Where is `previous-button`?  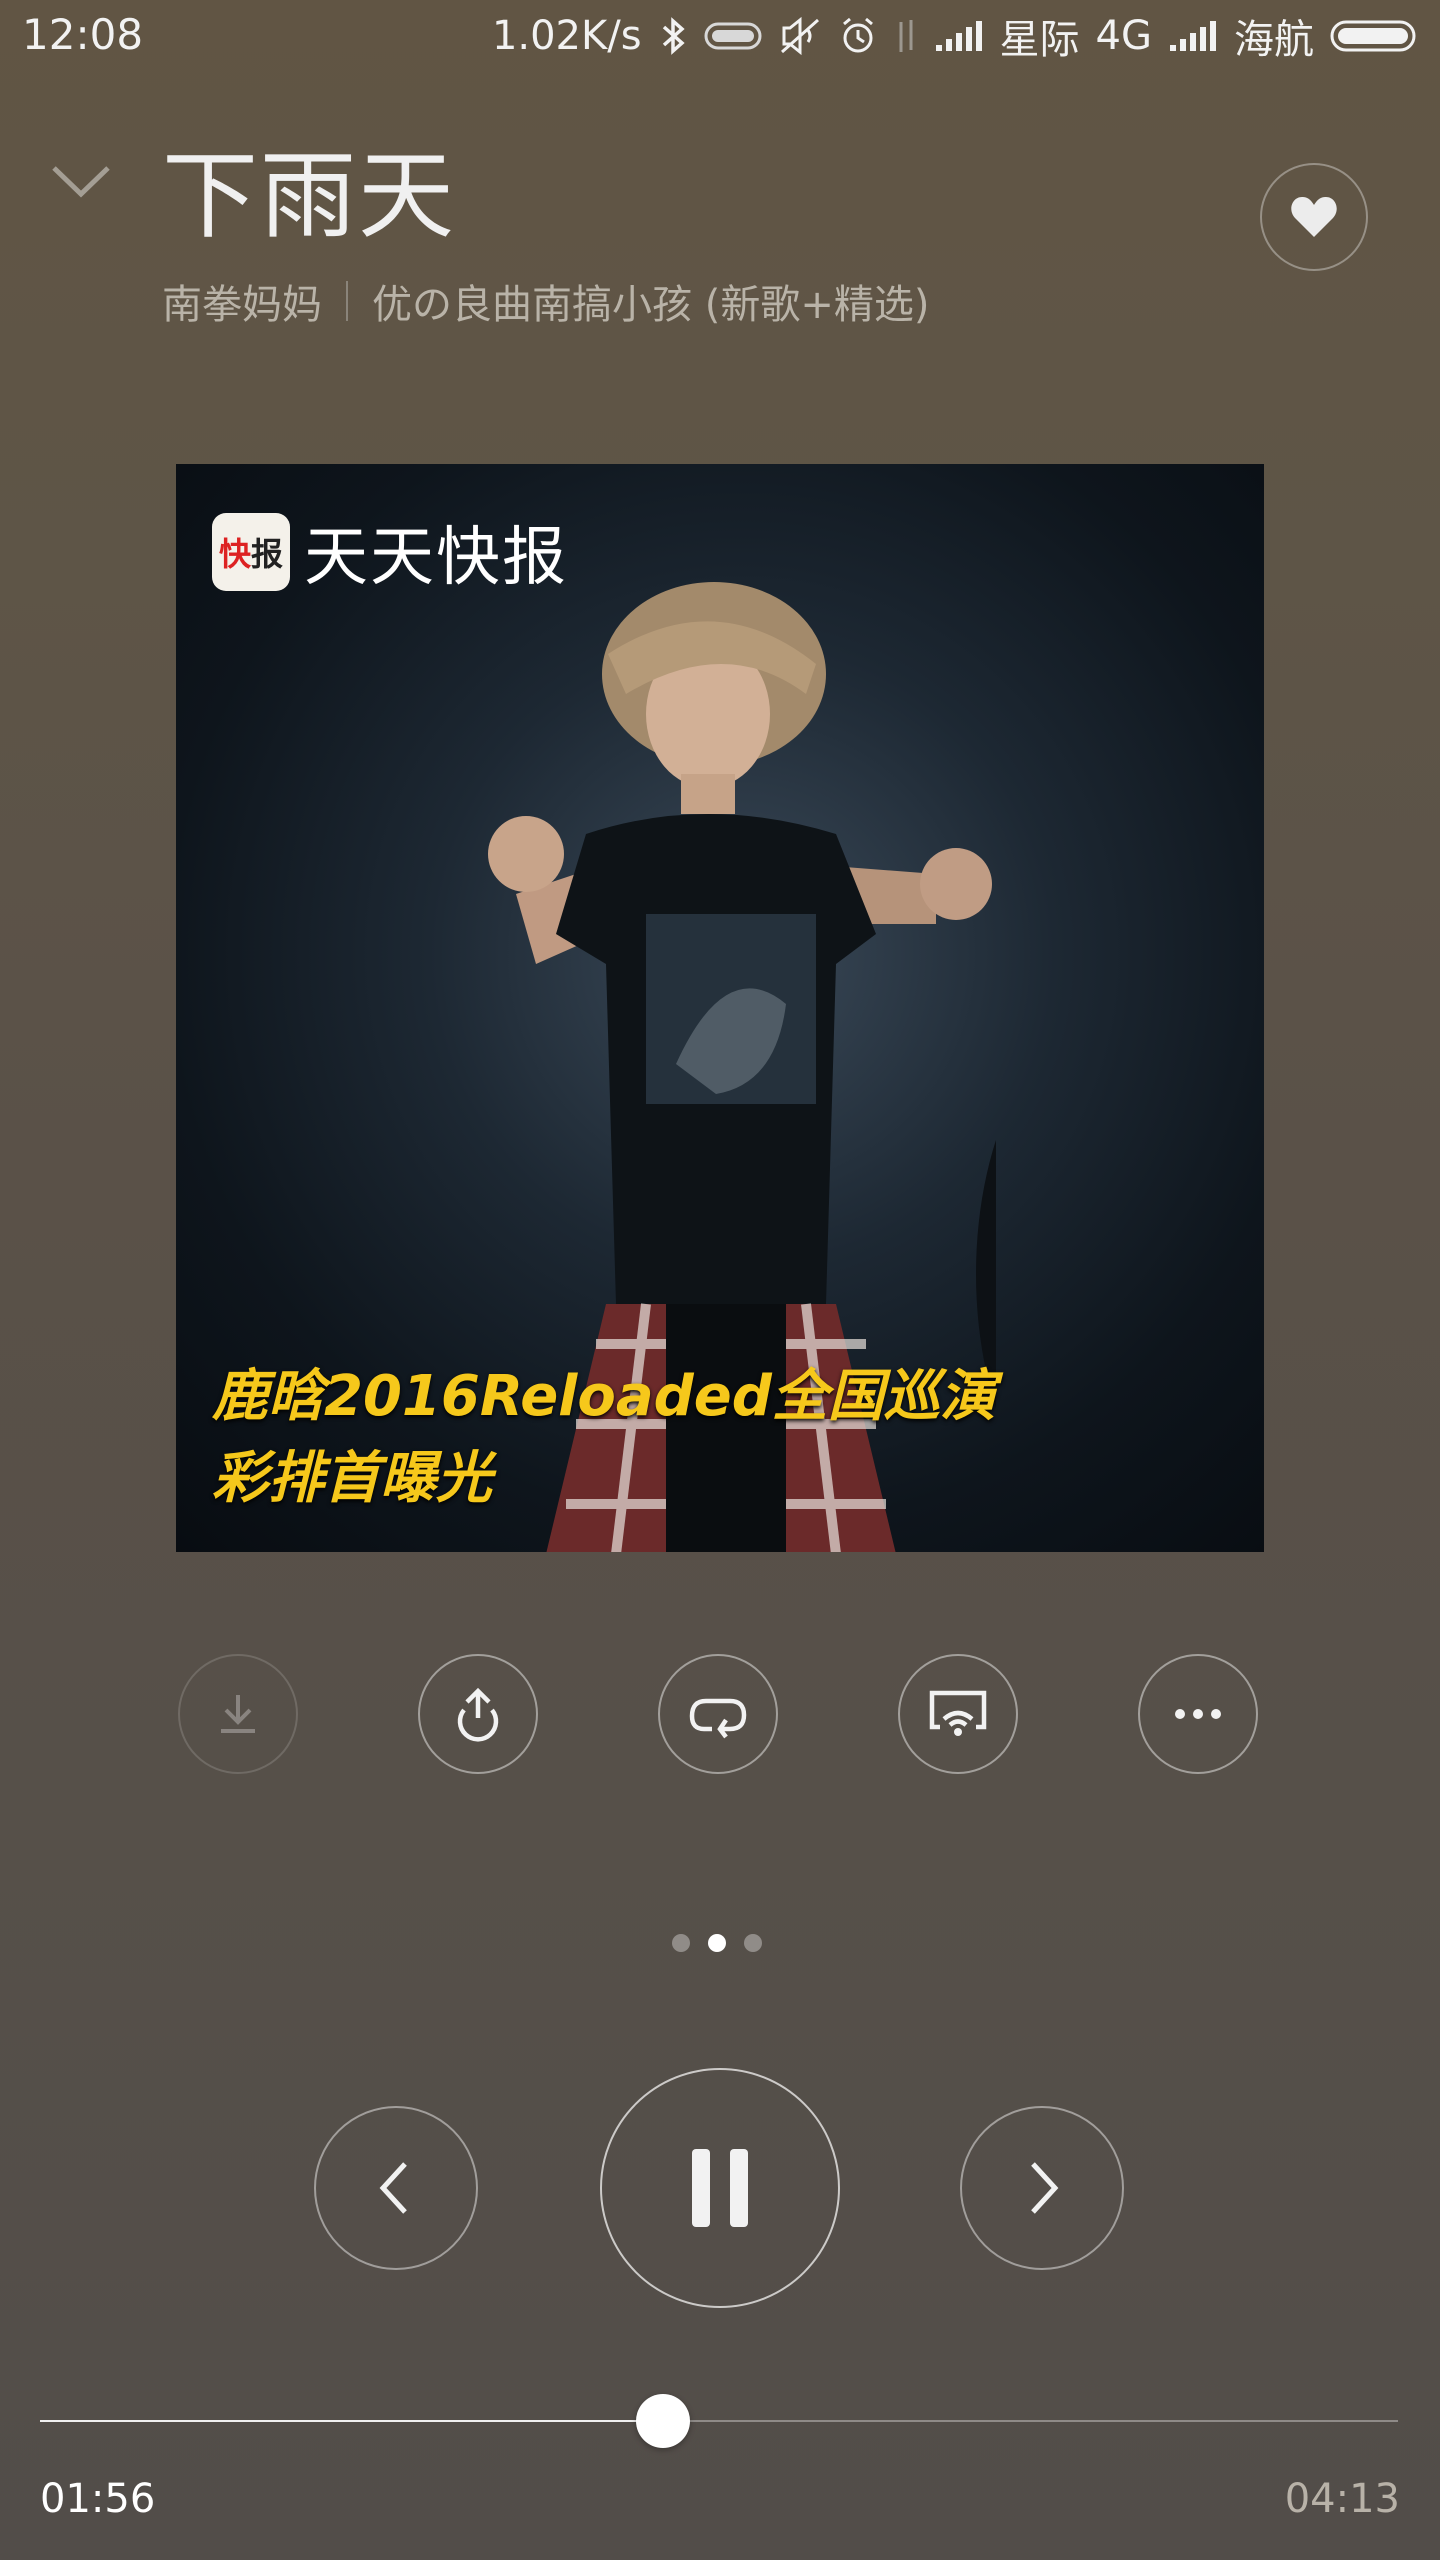 previous-button is located at coordinates (396, 2188).